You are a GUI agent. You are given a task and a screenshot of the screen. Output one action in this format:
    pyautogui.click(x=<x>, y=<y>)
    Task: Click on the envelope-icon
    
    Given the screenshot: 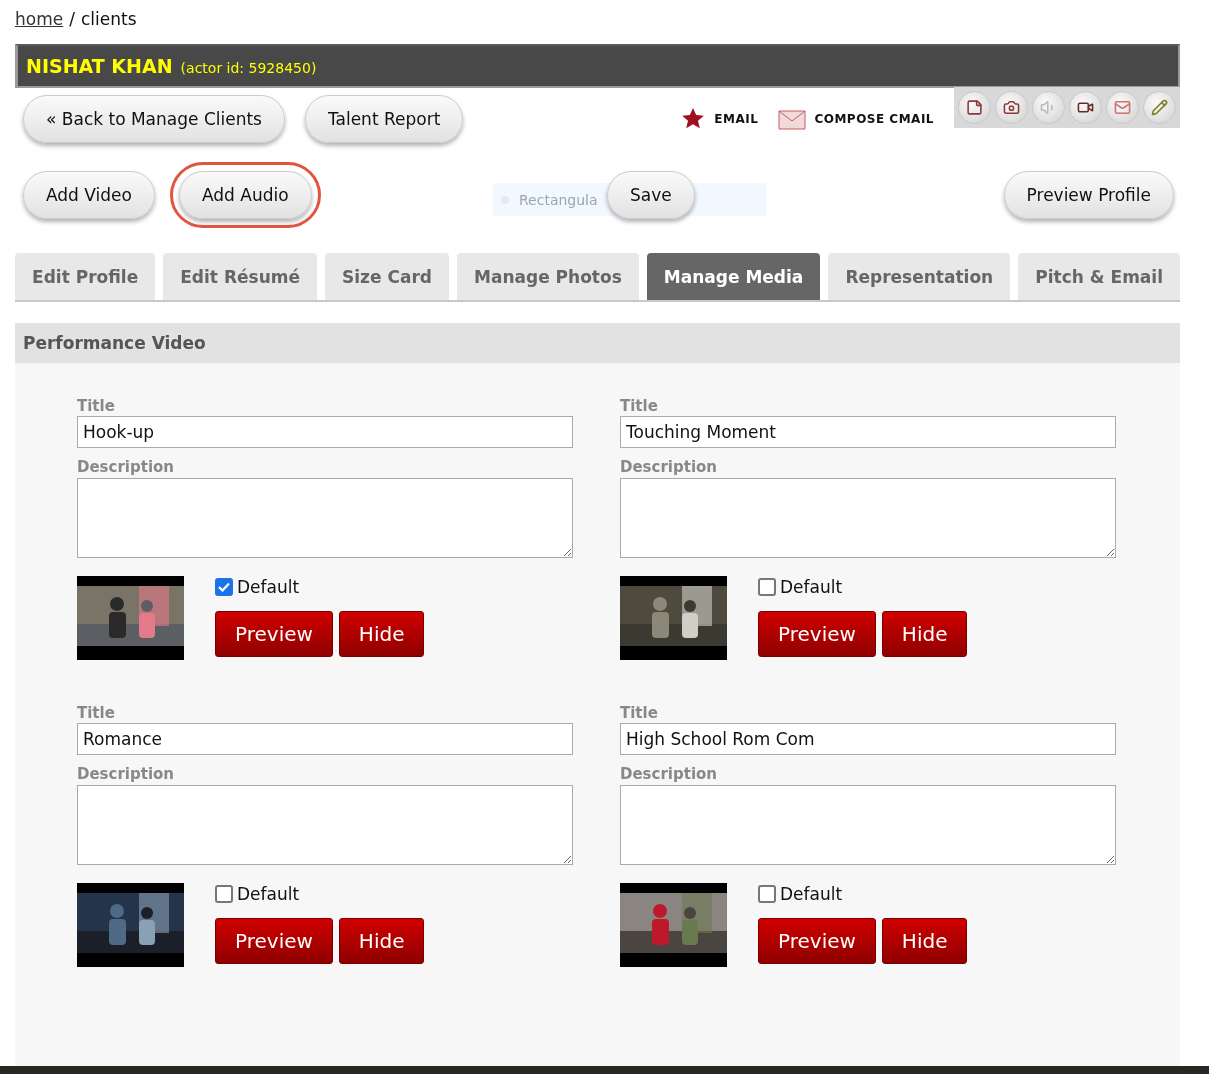 What is the action you would take?
    pyautogui.click(x=792, y=119)
    